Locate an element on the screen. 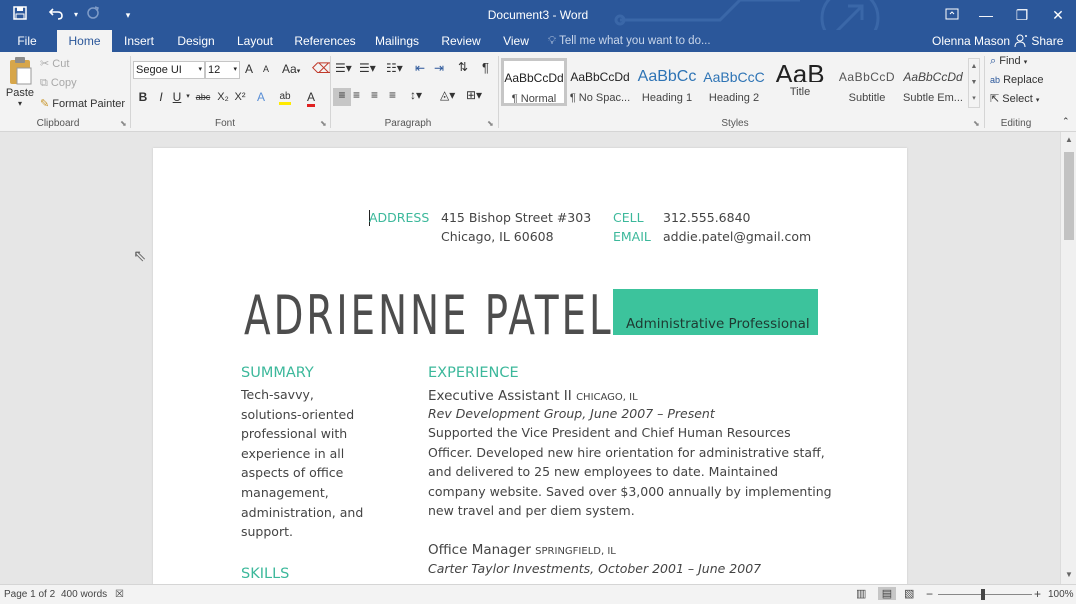  font-color-icon: A is located at coordinates (311, 97).